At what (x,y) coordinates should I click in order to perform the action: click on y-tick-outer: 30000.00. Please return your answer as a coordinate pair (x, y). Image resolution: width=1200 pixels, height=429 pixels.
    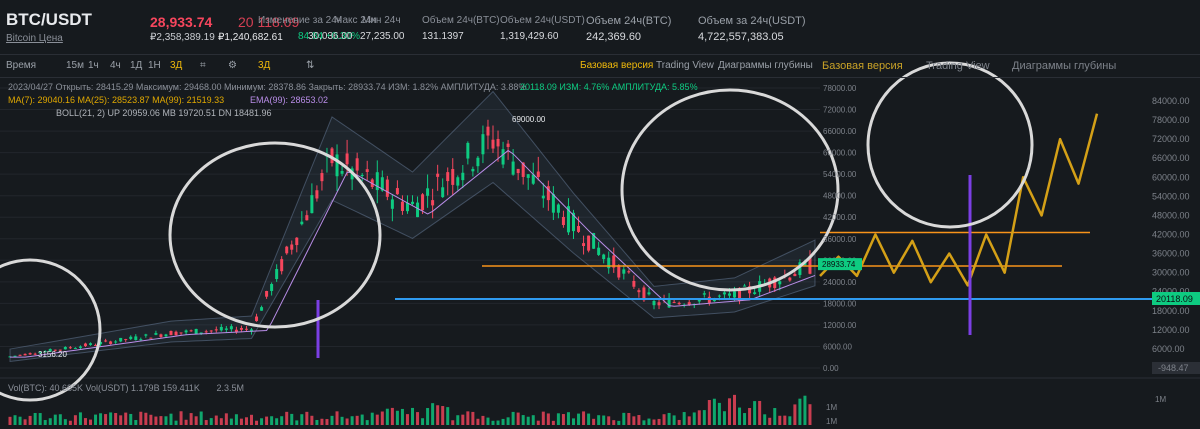
    Looking at the image, I should click on (1171, 273).